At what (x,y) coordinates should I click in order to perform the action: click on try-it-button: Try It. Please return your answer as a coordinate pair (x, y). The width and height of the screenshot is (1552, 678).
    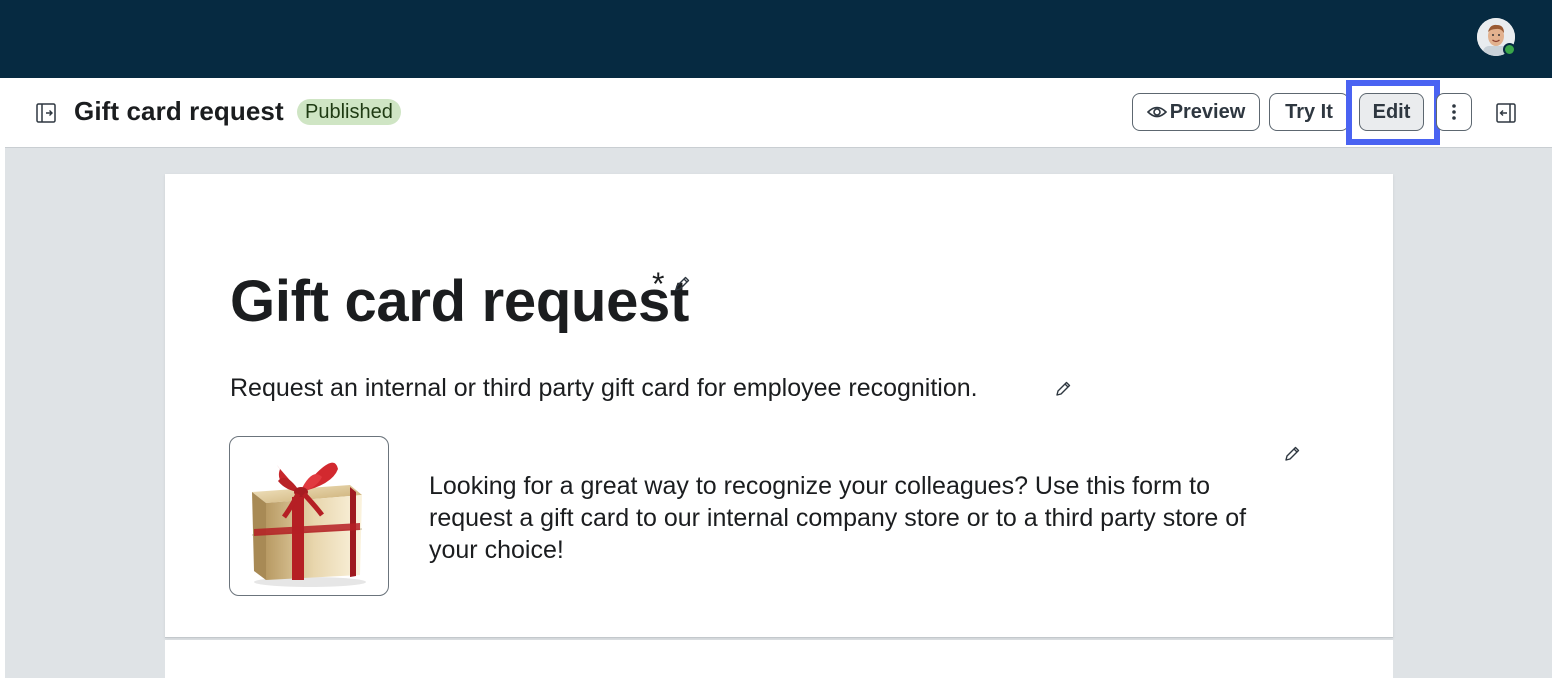
    Looking at the image, I should click on (1309, 112).